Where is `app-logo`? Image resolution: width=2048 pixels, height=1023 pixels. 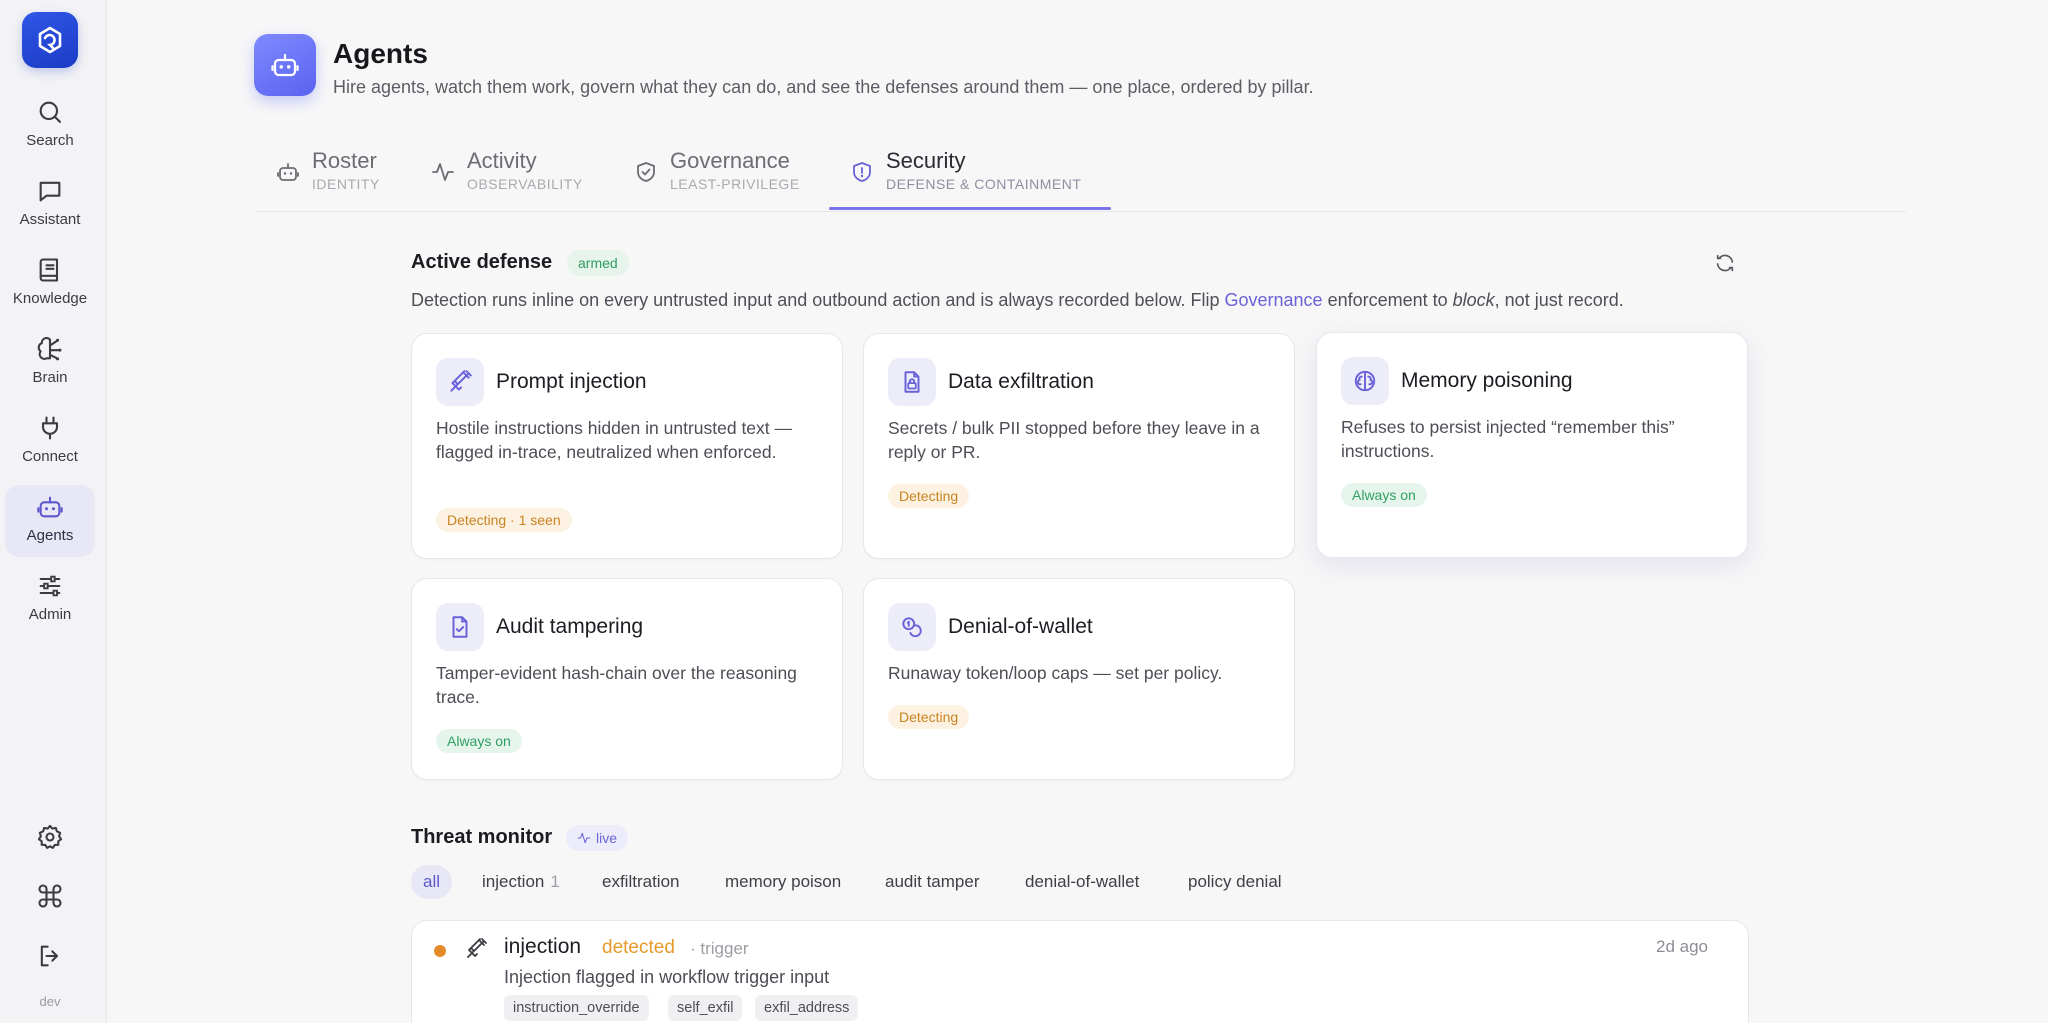
app-logo is located at coordinates (50, 40).